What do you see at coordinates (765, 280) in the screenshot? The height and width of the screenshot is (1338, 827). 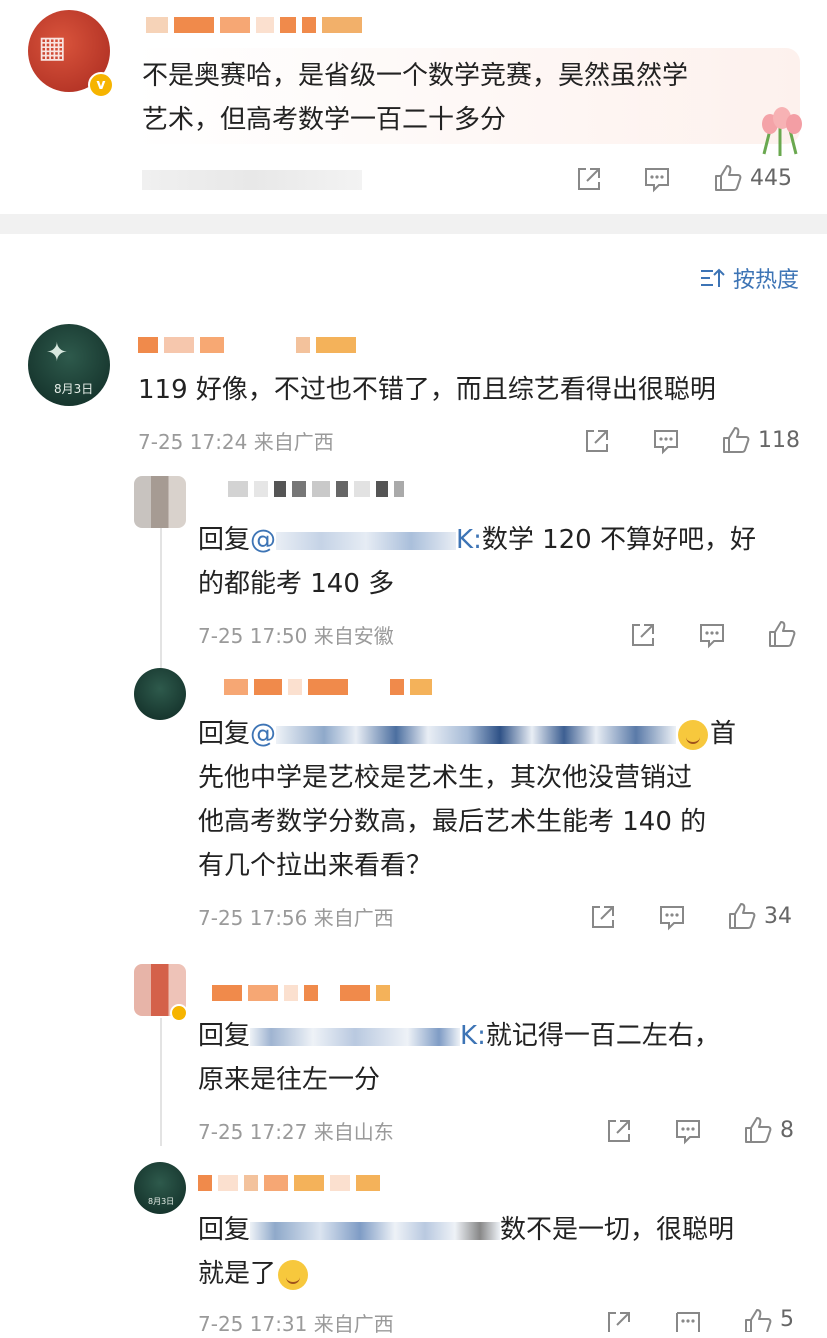 I see `sort-label: 按热度` at bounding box center [765, 280].